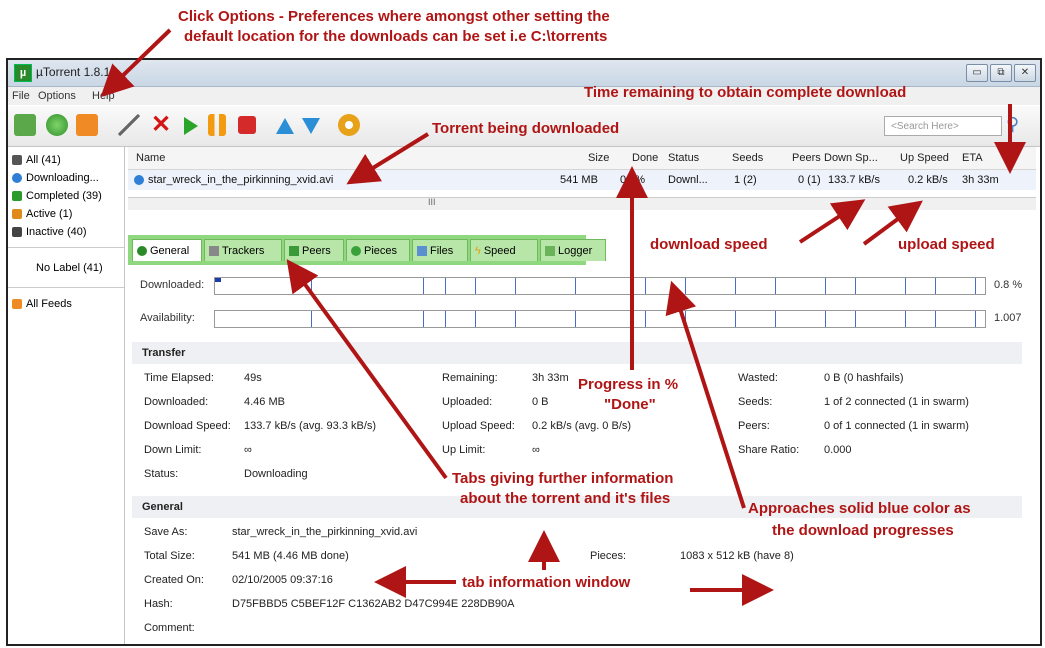  Describe the element at coordinates (582, 193) in the screenshot. I see `table-row` at that location.